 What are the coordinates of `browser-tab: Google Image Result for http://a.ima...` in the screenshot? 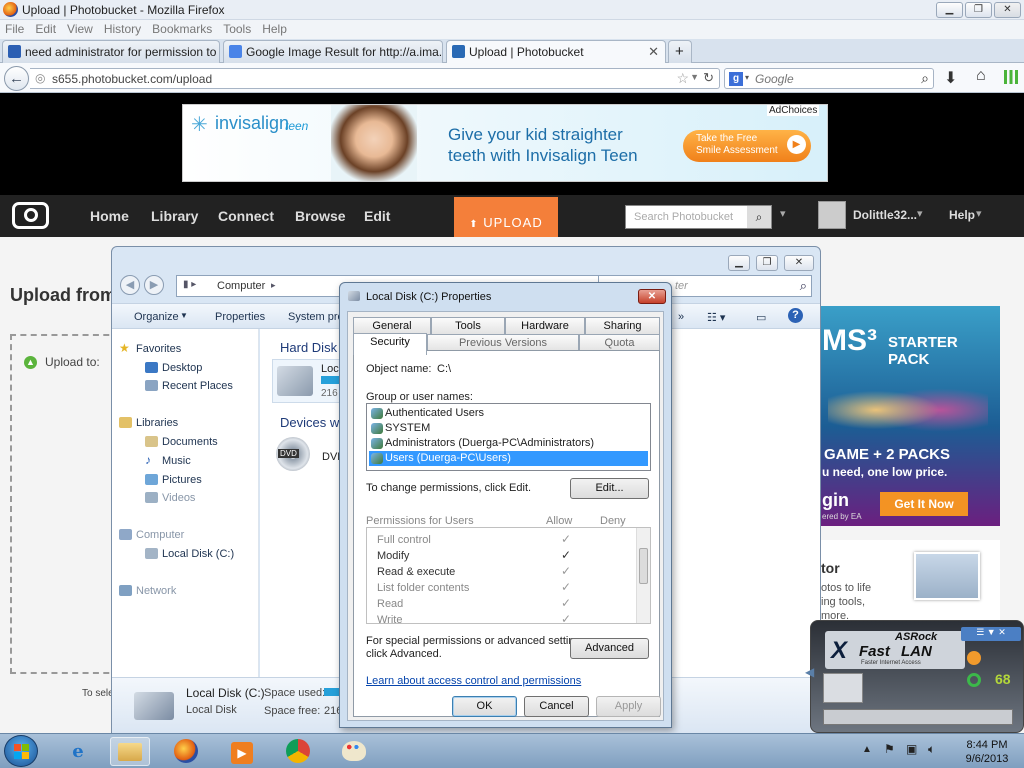 It's located at (333, 51).